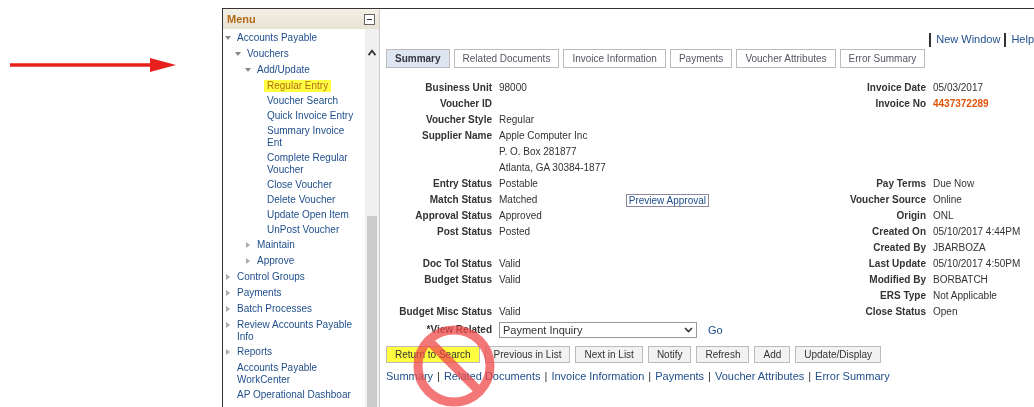 The width and height of the screenshot is (1034, 407). I want to click on toolbar-button: Next in List, so click(609, 354).